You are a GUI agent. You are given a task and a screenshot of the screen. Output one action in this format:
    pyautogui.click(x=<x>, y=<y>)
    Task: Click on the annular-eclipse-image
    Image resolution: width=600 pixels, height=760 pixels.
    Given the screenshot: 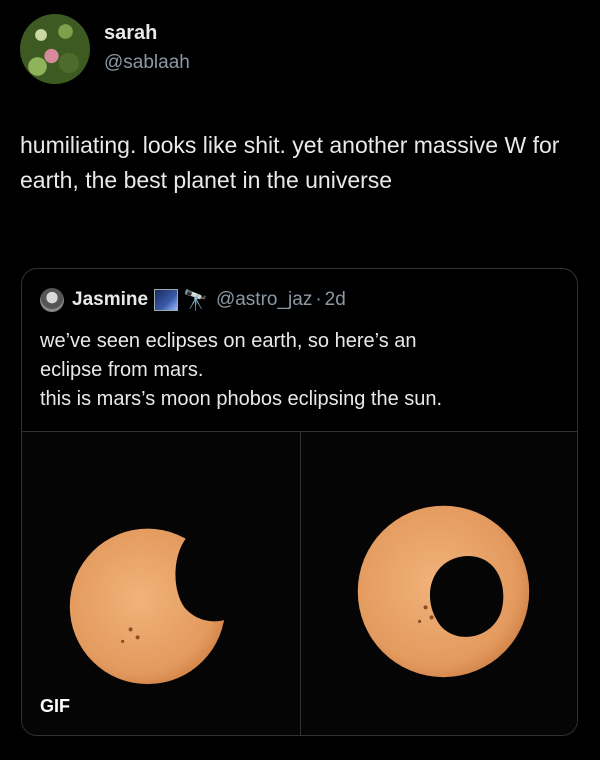 What is the action you would take?
    pyautogui.click(x=443, y=591)
    